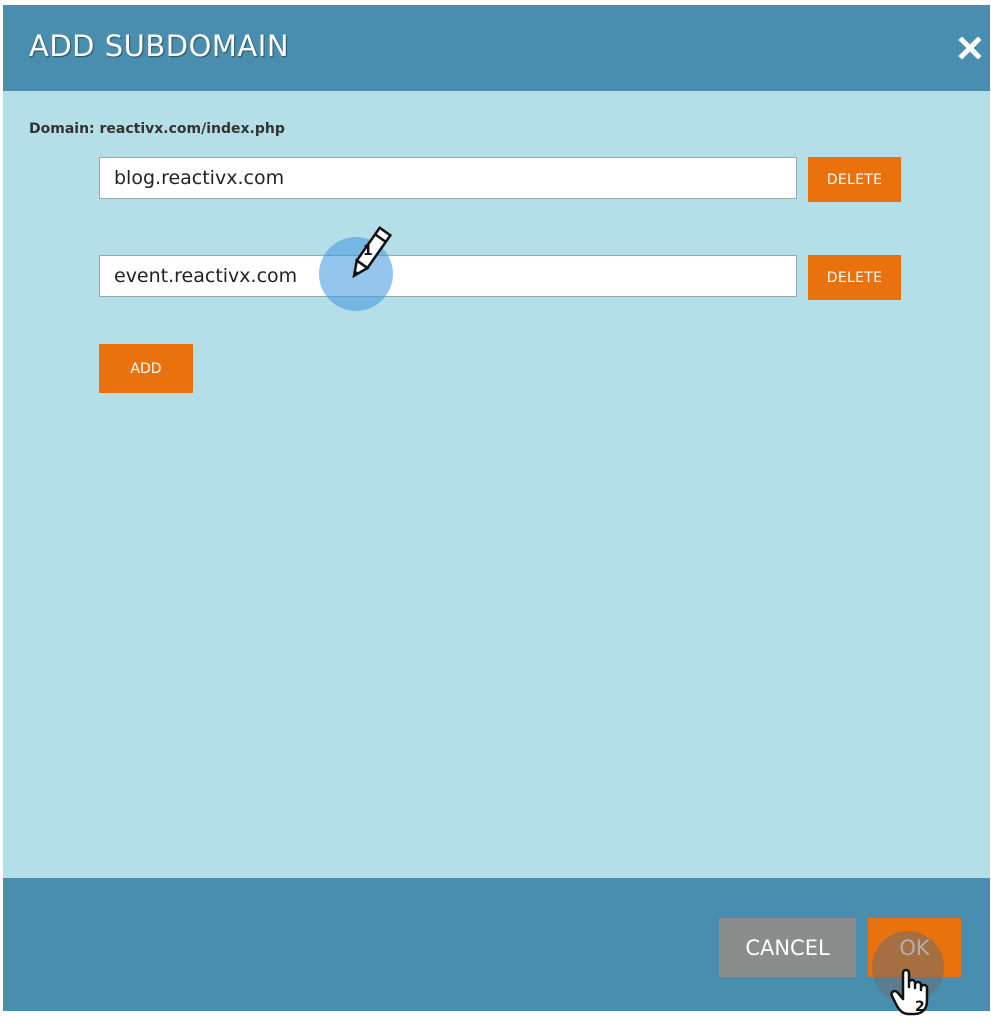 This screenshot has height=1023, width=991. I want to click on delete-button-1: DELETE, so click(854, 179).